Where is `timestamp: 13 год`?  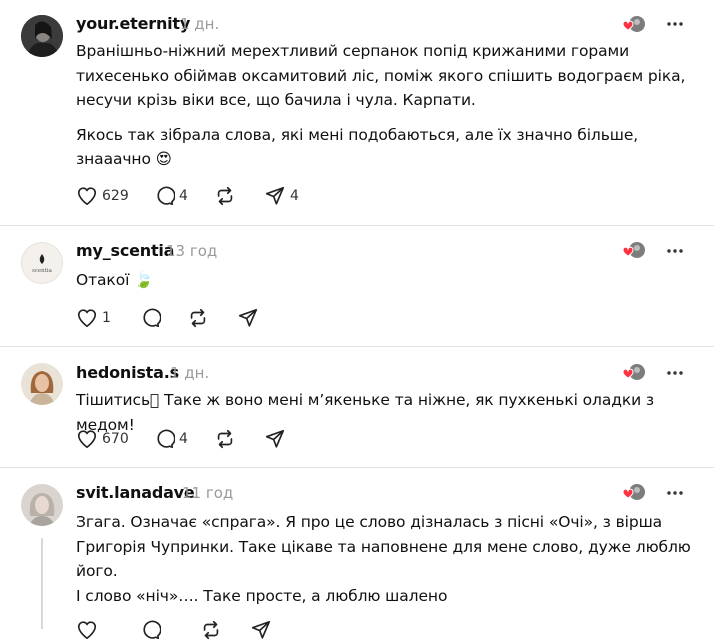
timestamp: 13 год is located at coordinates (191, 251).